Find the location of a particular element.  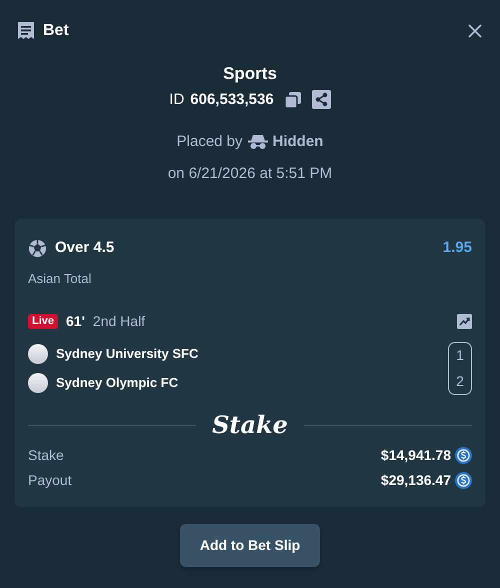

team-score: 1 is located at coordinates (460, 355).